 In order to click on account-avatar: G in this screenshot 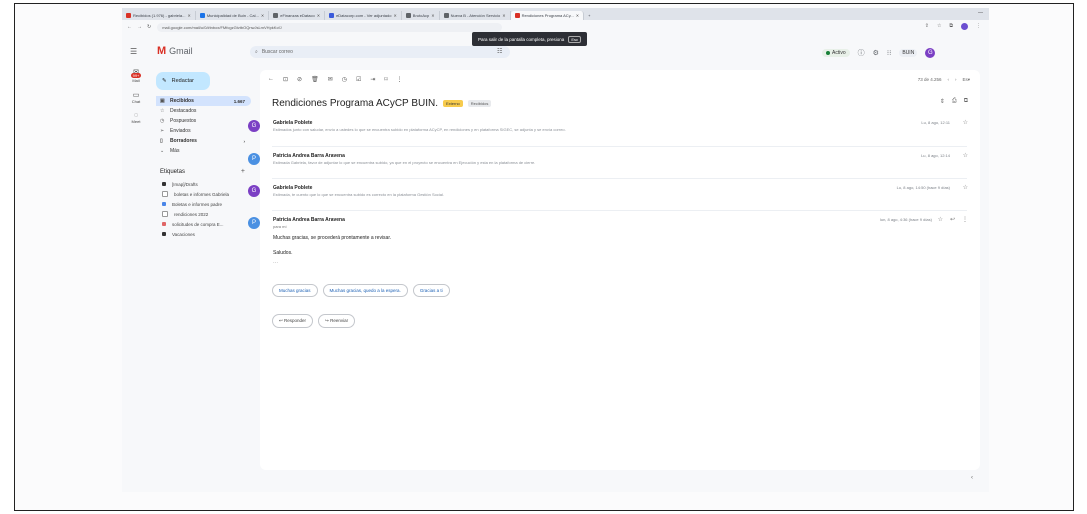, I will do `click(930, 53)`.